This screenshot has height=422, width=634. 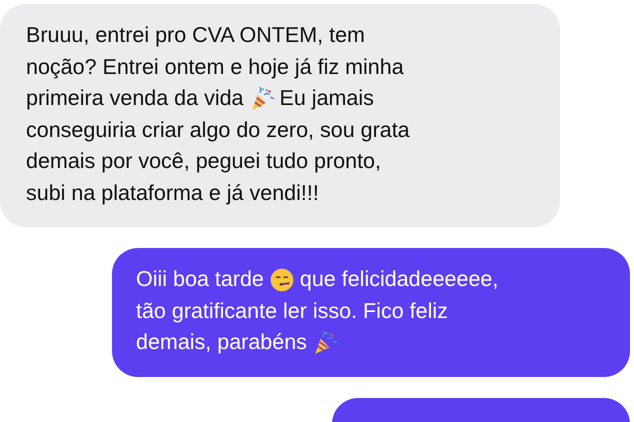 What do you see at coordinates (281, 279) in the screenshot?
I see `partying-face-icon` at bounding box center [281, 279].